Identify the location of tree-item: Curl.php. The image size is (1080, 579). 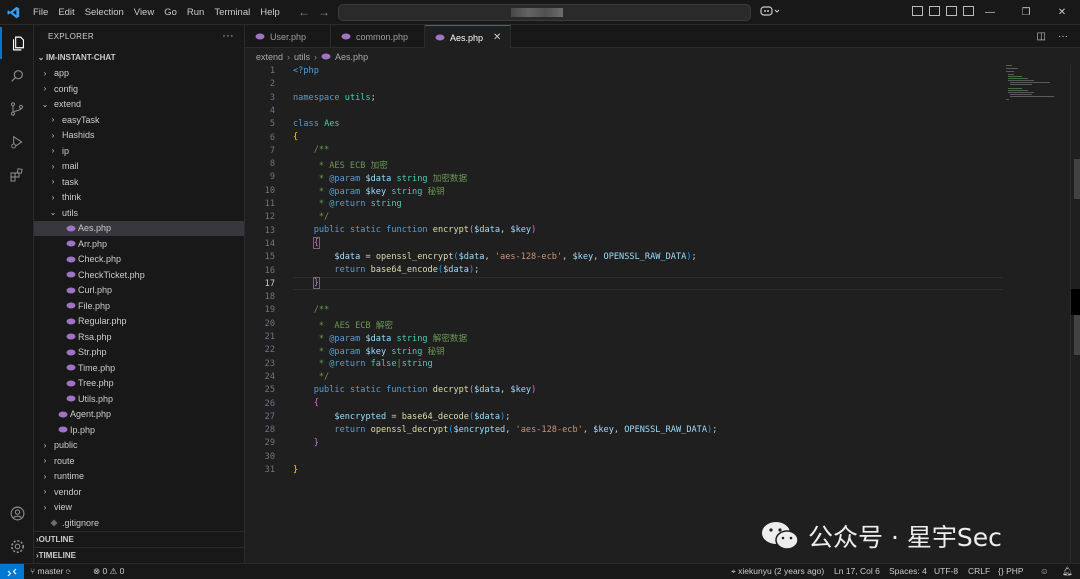
(139, 291).